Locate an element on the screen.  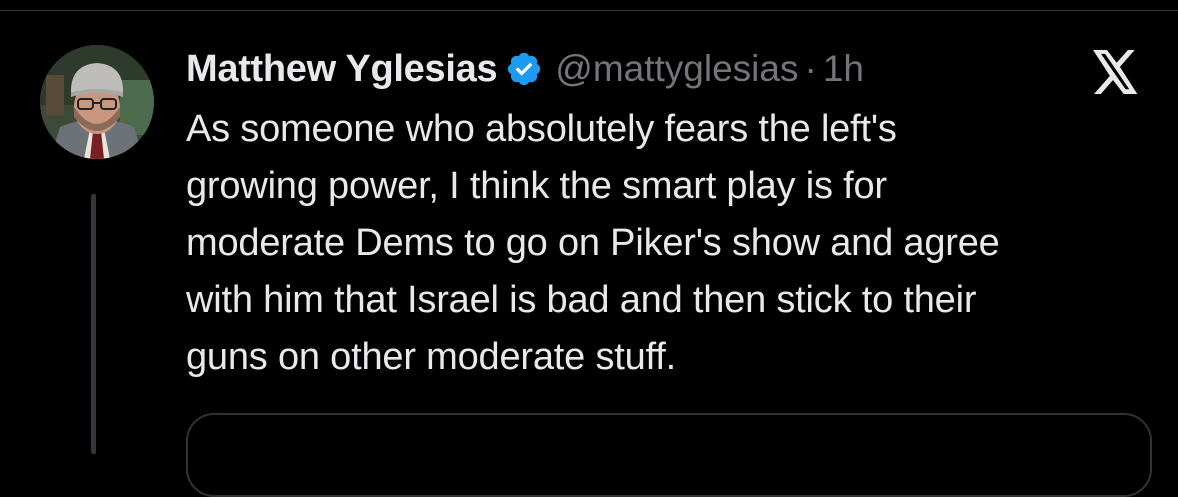
author-name: Matthew Yglesias is located at coordinates (342, 69).